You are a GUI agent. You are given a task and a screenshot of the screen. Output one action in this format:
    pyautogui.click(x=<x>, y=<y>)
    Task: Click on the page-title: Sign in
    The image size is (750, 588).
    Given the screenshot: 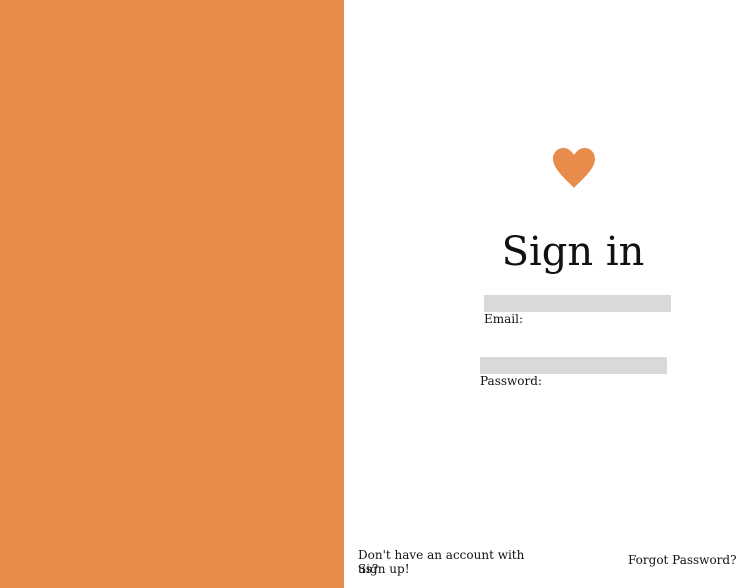 What is the action you would take?
    pyautogui.click(x=573, y=251)
    